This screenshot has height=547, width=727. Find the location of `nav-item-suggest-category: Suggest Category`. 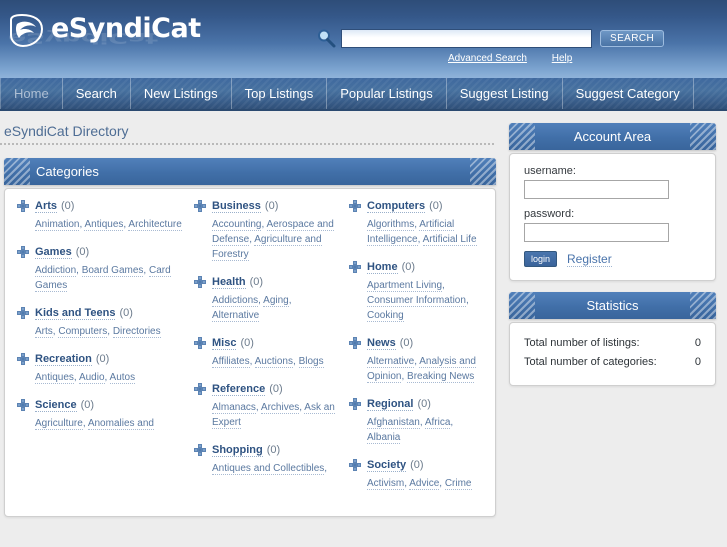

nav-item-suggest-category: Suggest Category is located at coordinates (628, 93).